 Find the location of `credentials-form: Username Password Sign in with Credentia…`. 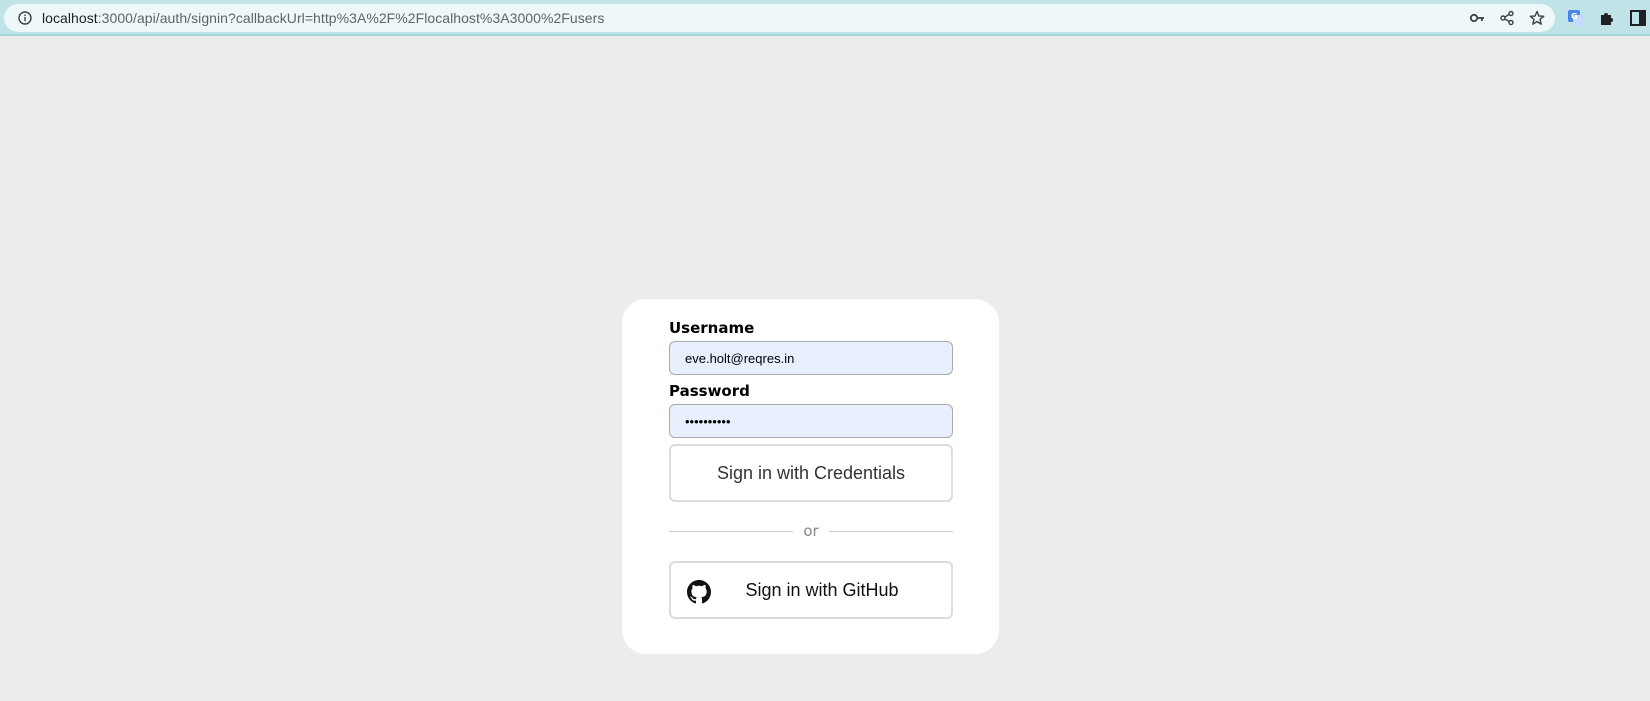

credentials-form: Username Password Sign in with Credentia… is located at coordinates (811, 410).